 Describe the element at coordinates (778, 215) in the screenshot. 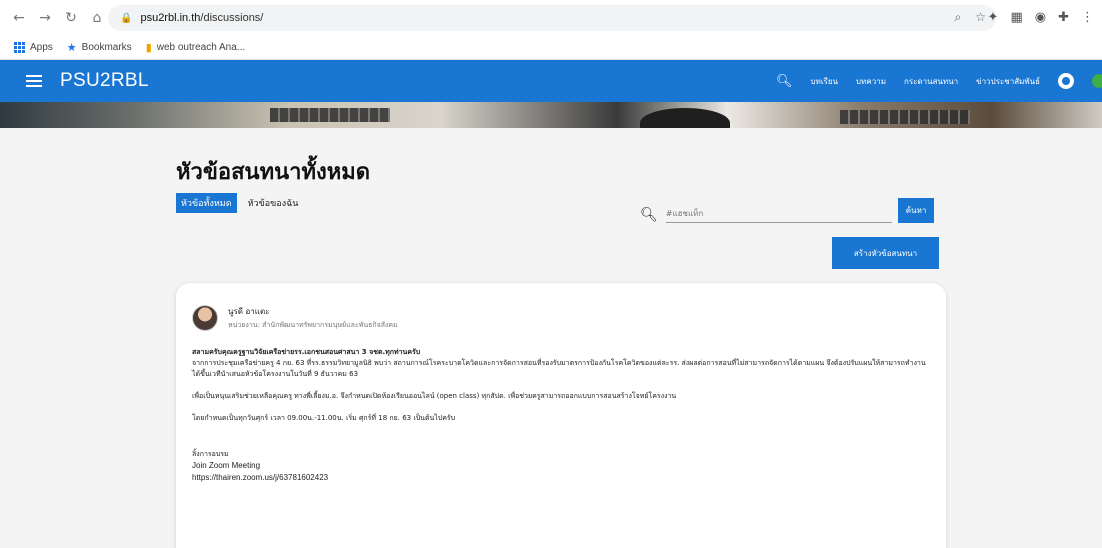

I see `hashtag-search-input` at that location.